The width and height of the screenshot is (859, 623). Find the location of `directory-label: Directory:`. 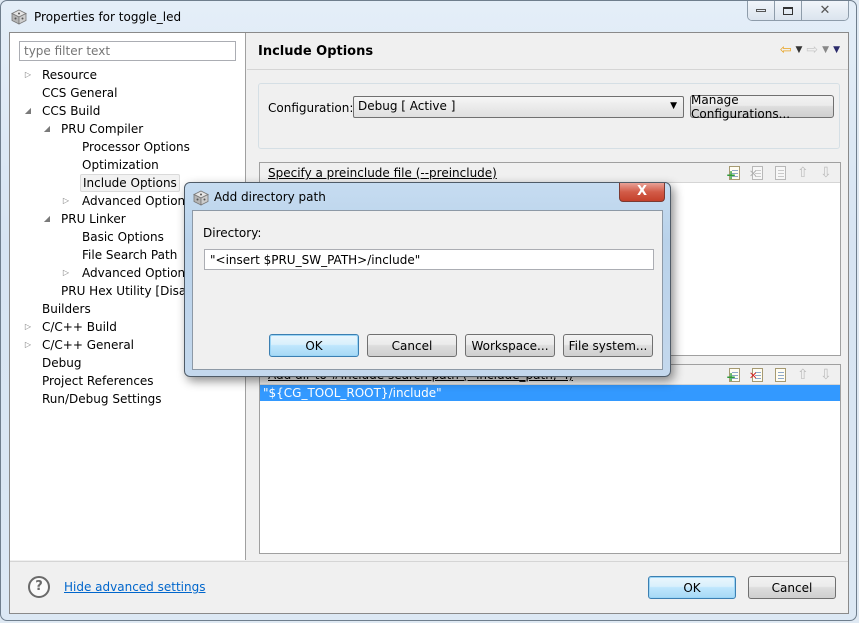

directory-label: Directory: is located at coordinates (232, 233).